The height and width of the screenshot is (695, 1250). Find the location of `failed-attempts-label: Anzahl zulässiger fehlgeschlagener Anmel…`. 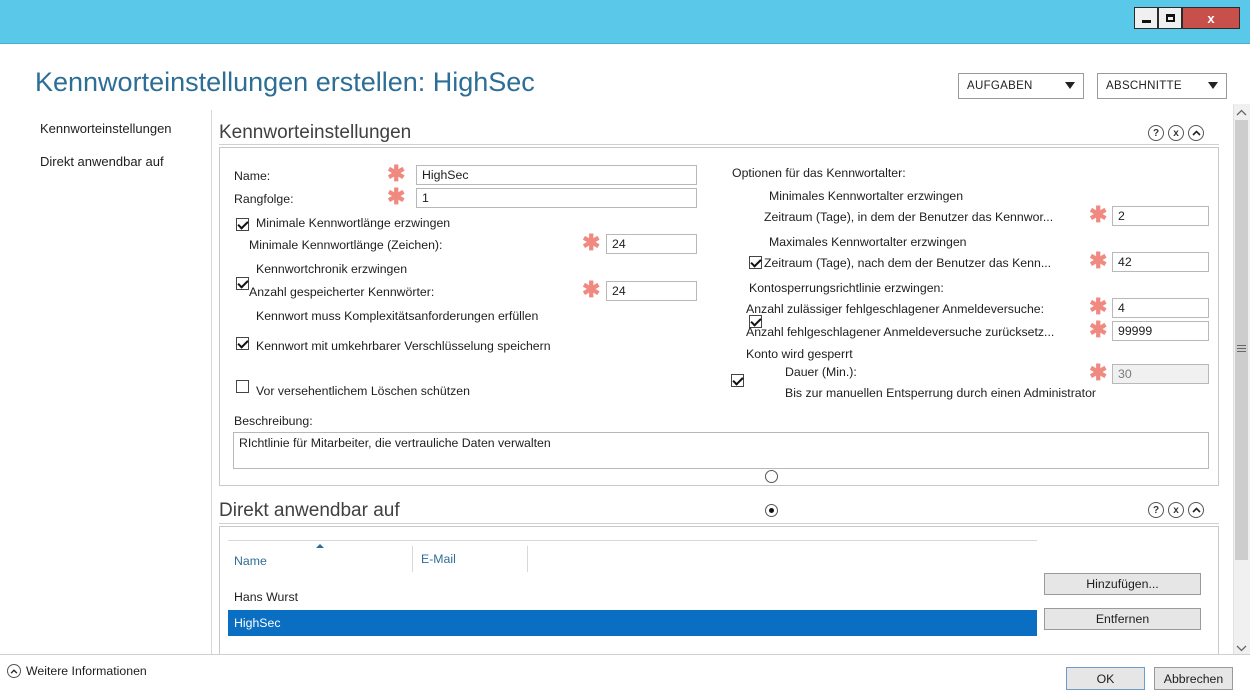

failed-attempts-label: Anzahl zulässiger fehlgeschlagener Anmel… is located at coordinates (895, 309).